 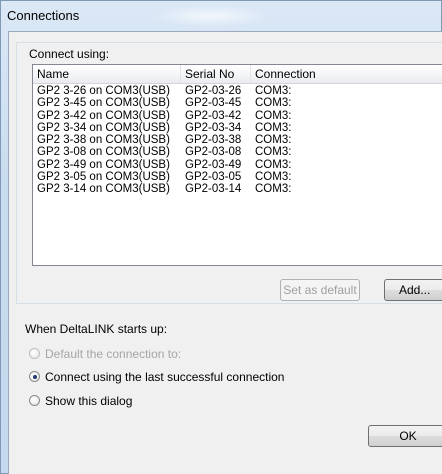 I want to click on radio-label: Default the connection to:, so click(x=113, y=354).